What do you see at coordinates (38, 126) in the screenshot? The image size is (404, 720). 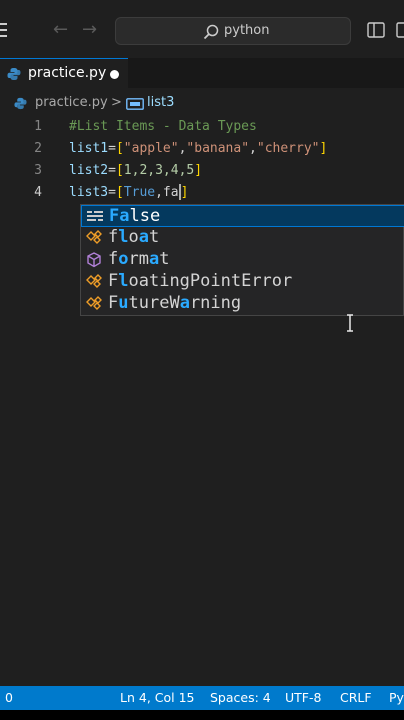 I see `line-number: 1` at bounding box center [38, 126].